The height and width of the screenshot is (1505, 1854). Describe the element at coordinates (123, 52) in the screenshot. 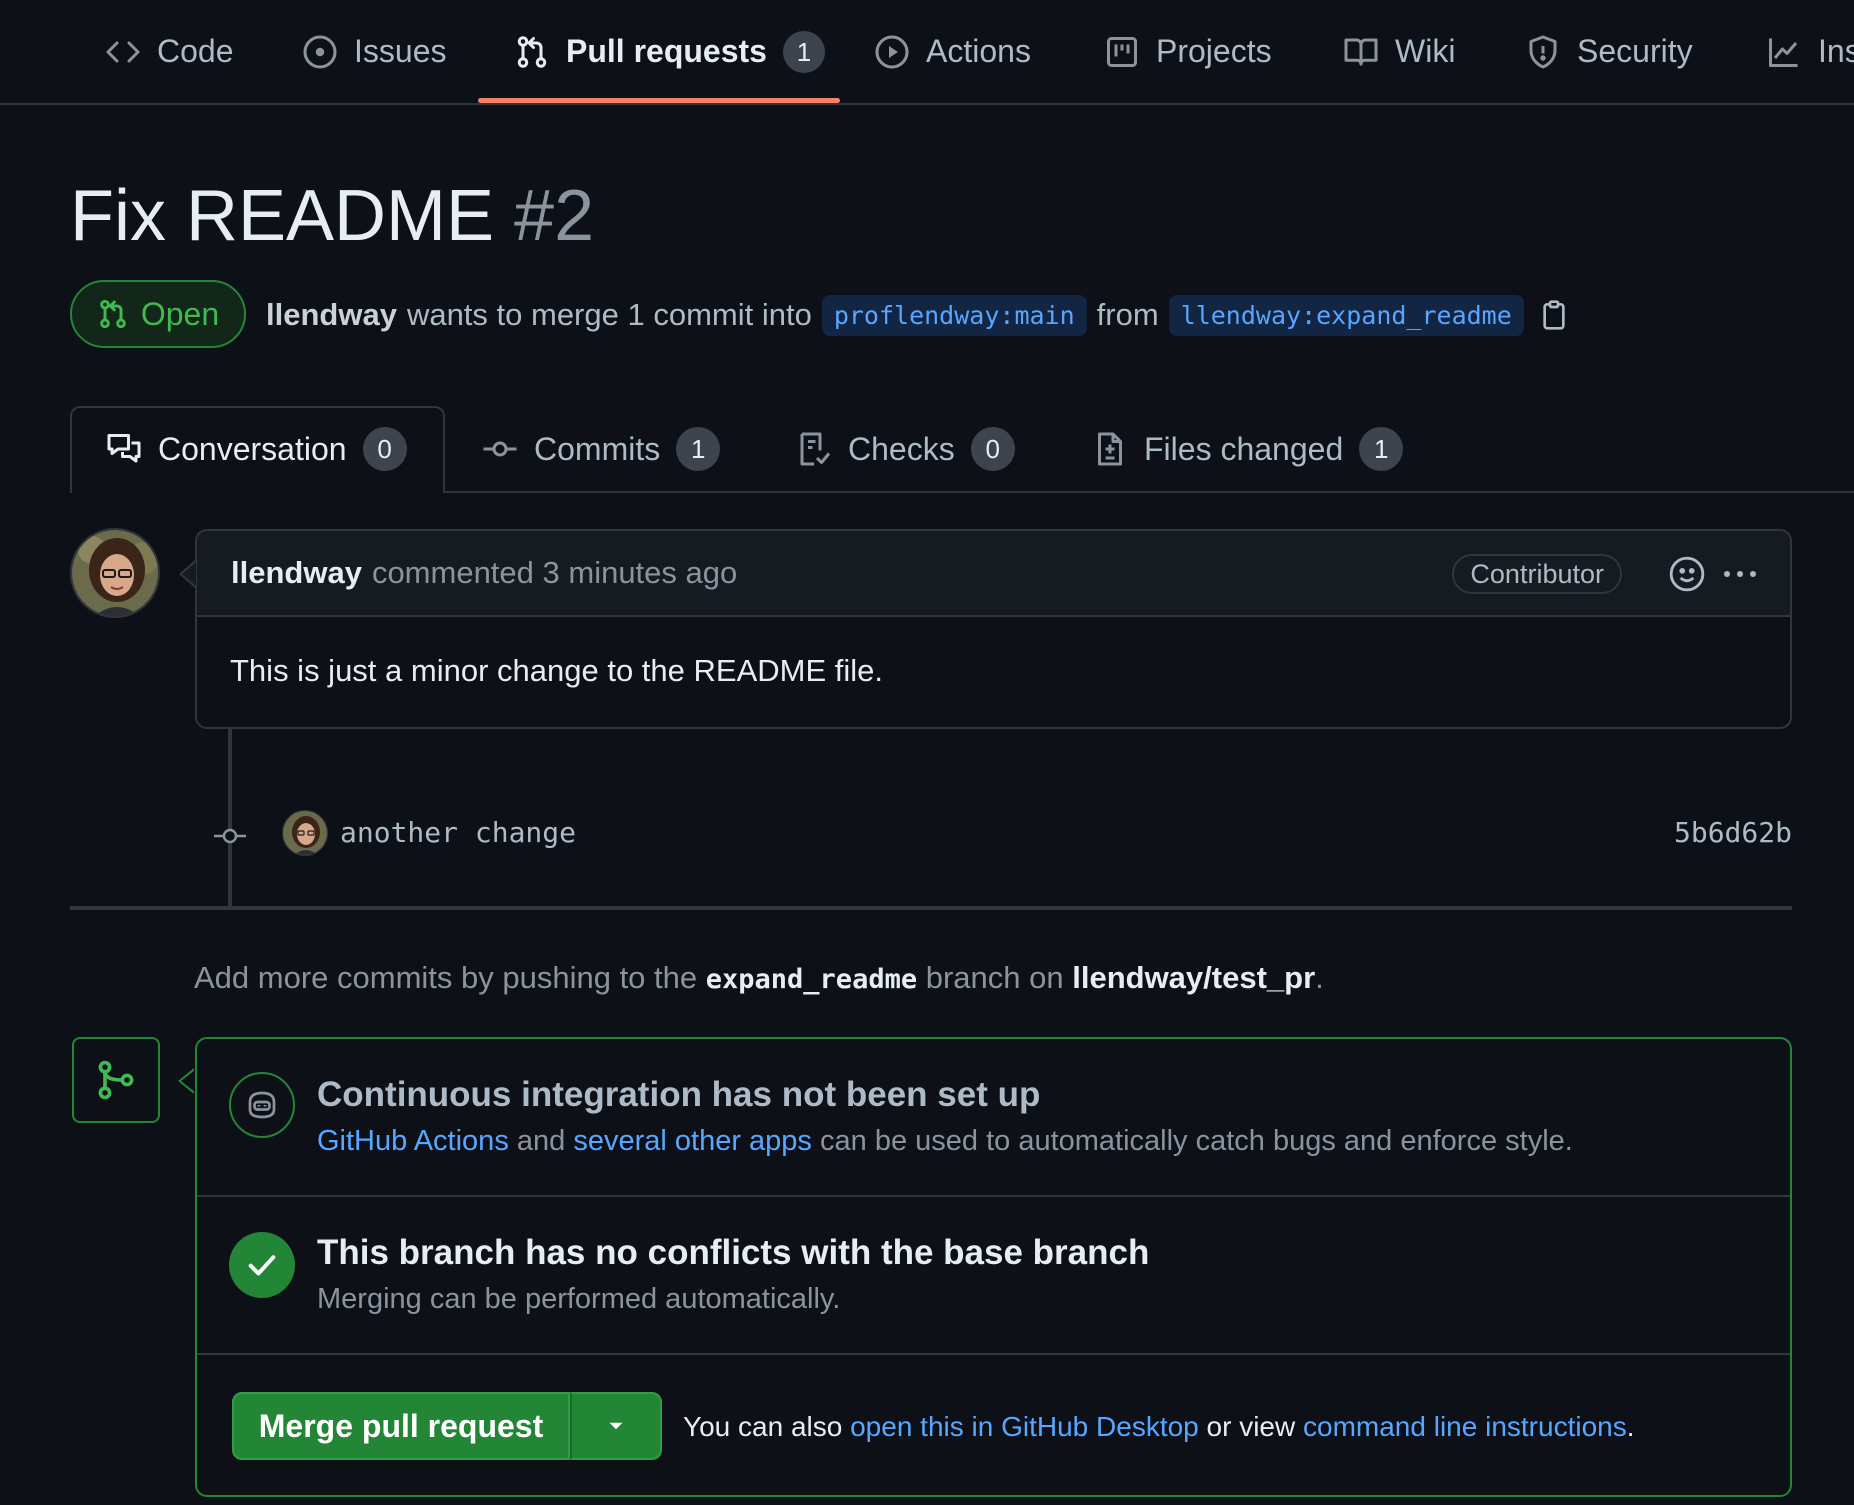

I see `code-icon` at that location.